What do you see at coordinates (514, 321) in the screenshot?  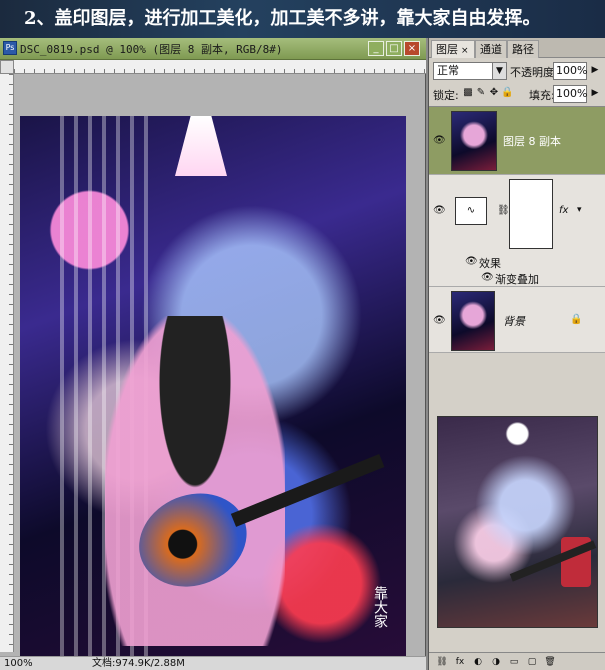 I see `layer-name: 背景` at bounding box center [514, 321].